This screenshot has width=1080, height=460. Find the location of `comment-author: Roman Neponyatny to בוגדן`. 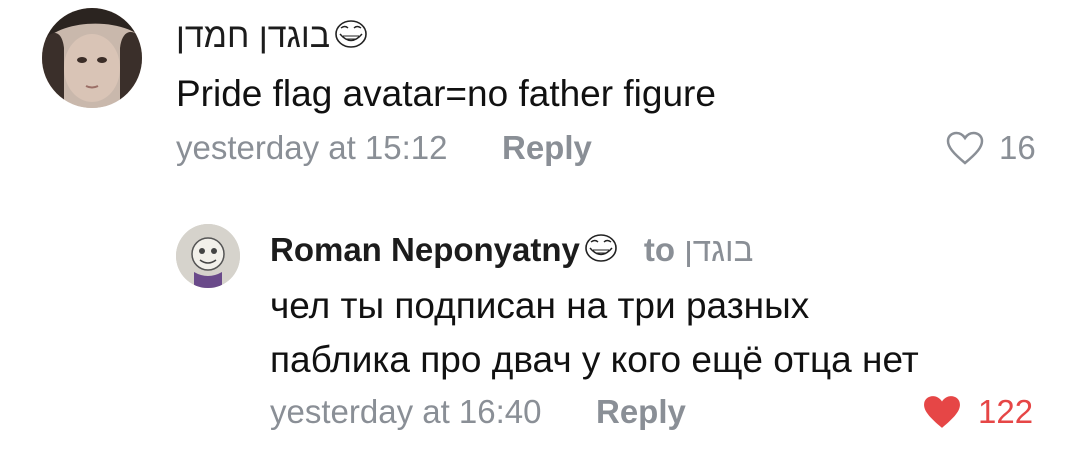

comment-author: Roman Neponyatny to בוגדן is located at coordinates (511, 251).